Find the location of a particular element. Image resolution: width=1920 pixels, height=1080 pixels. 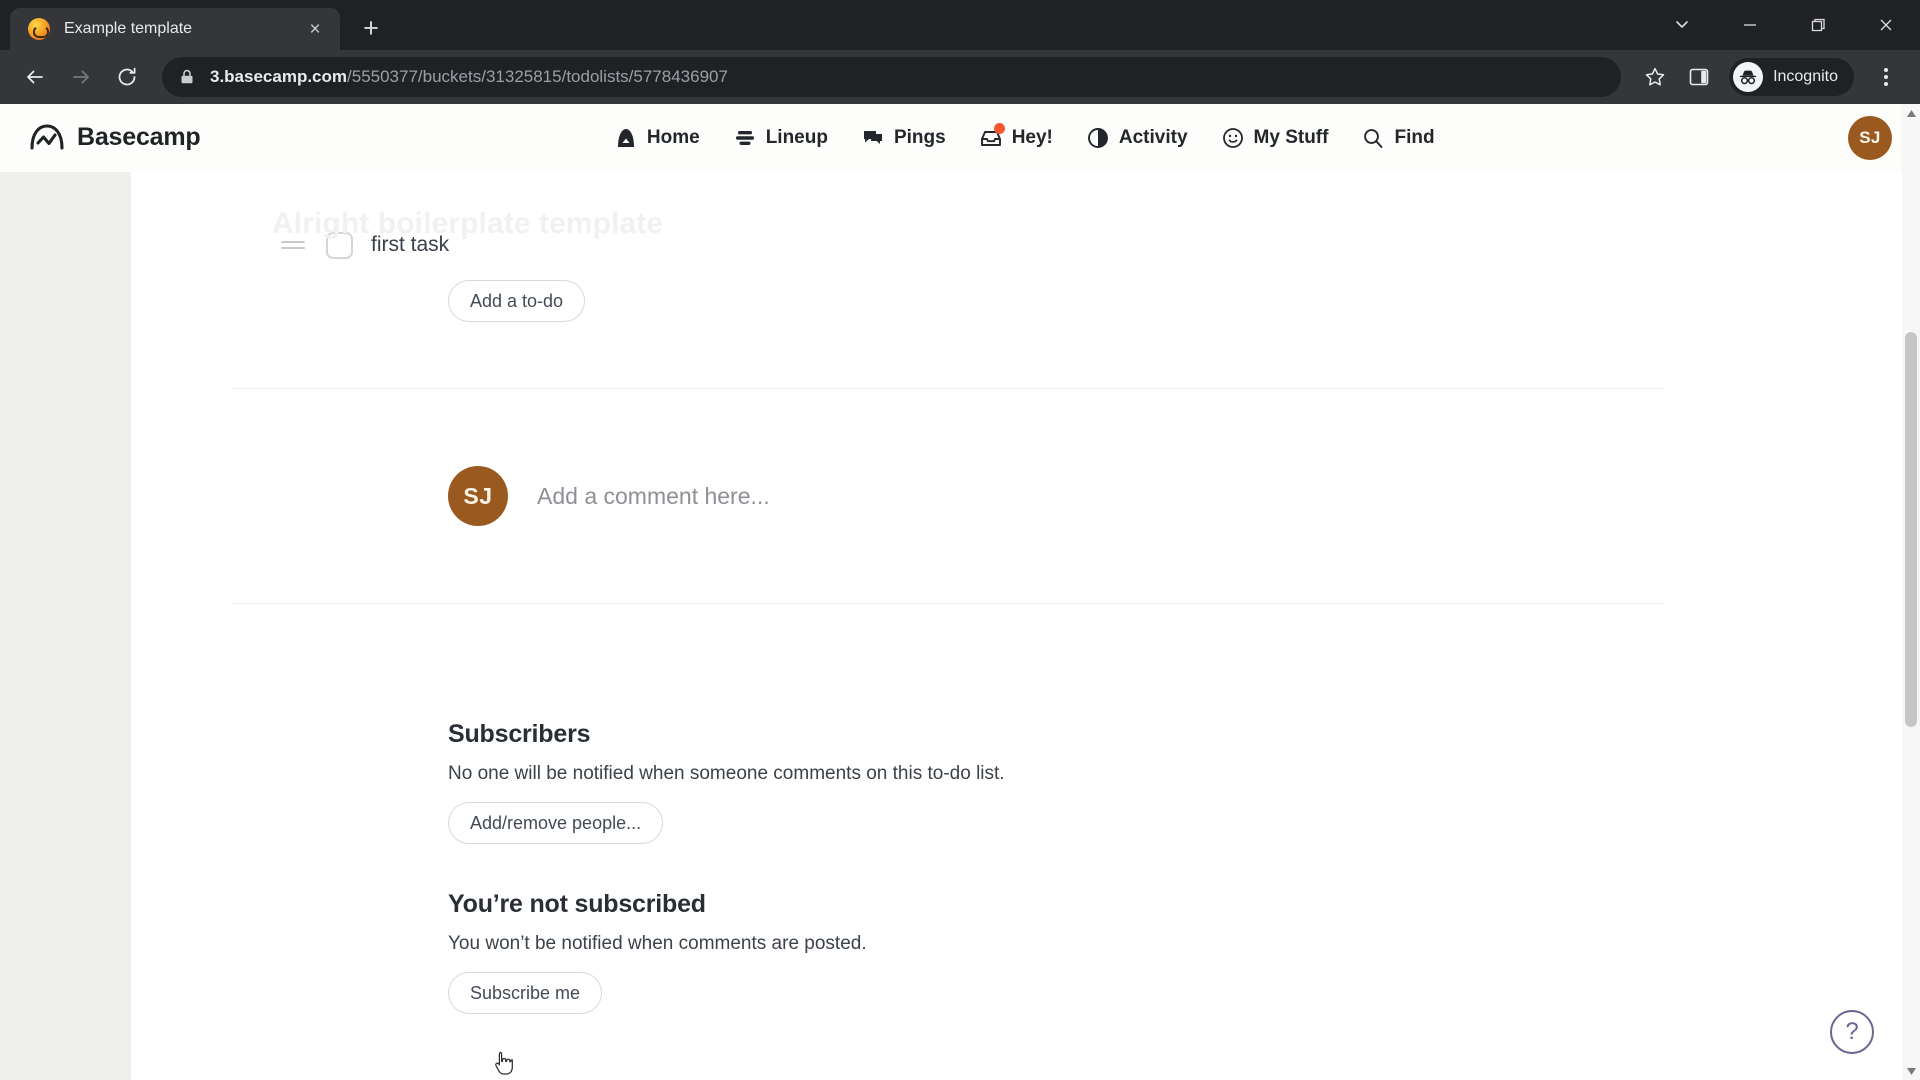

nav-item-lineup: Lineup is located at coordinates (780, 138).